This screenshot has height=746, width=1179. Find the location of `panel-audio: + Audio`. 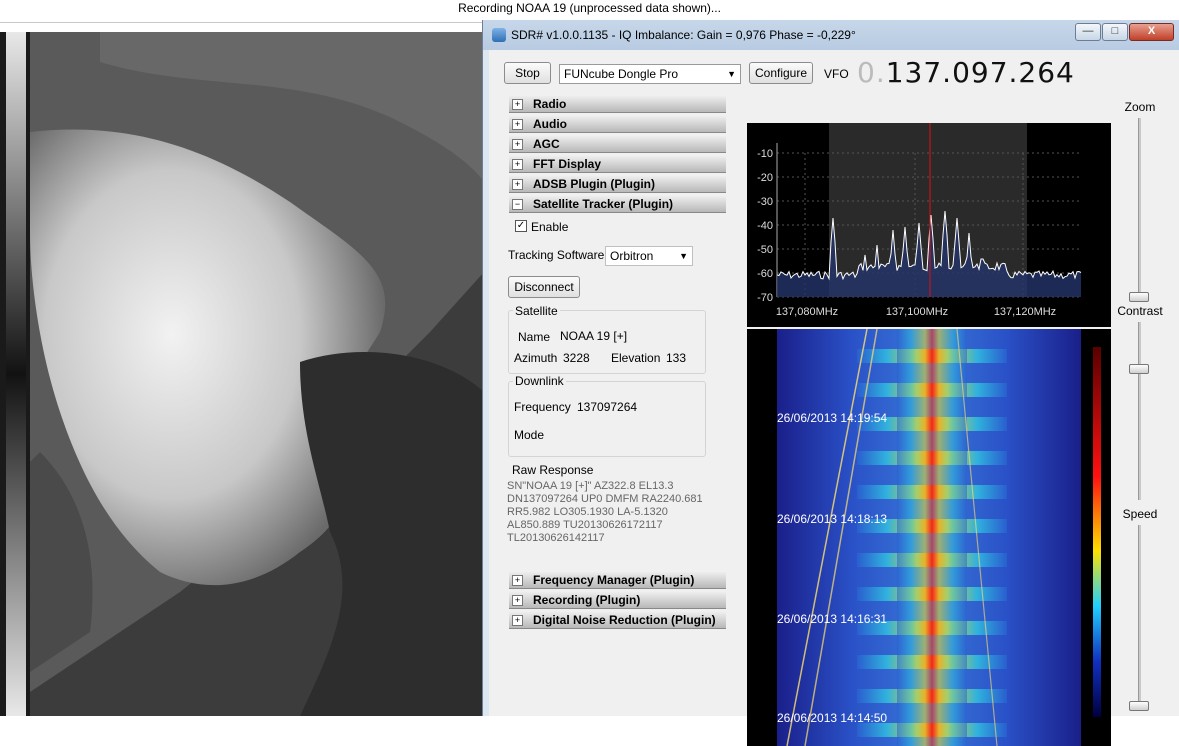

panel-audio: + Audio is located at coordinates (617, 124).